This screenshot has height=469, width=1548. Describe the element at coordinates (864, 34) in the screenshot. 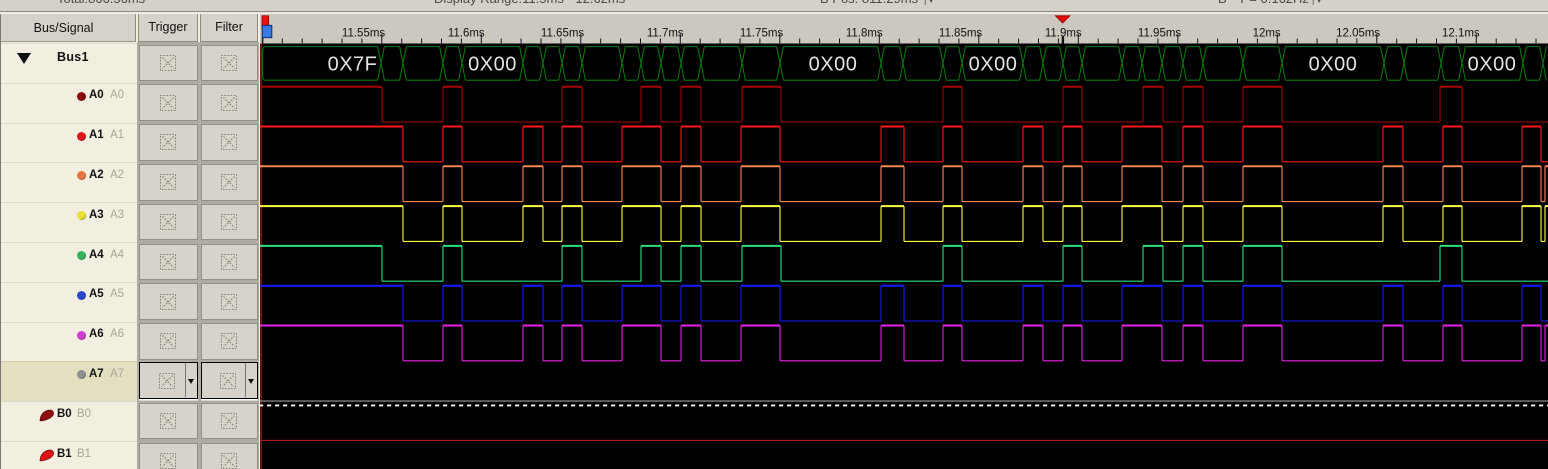

I see `svg-text: 11.8ms` at that location.